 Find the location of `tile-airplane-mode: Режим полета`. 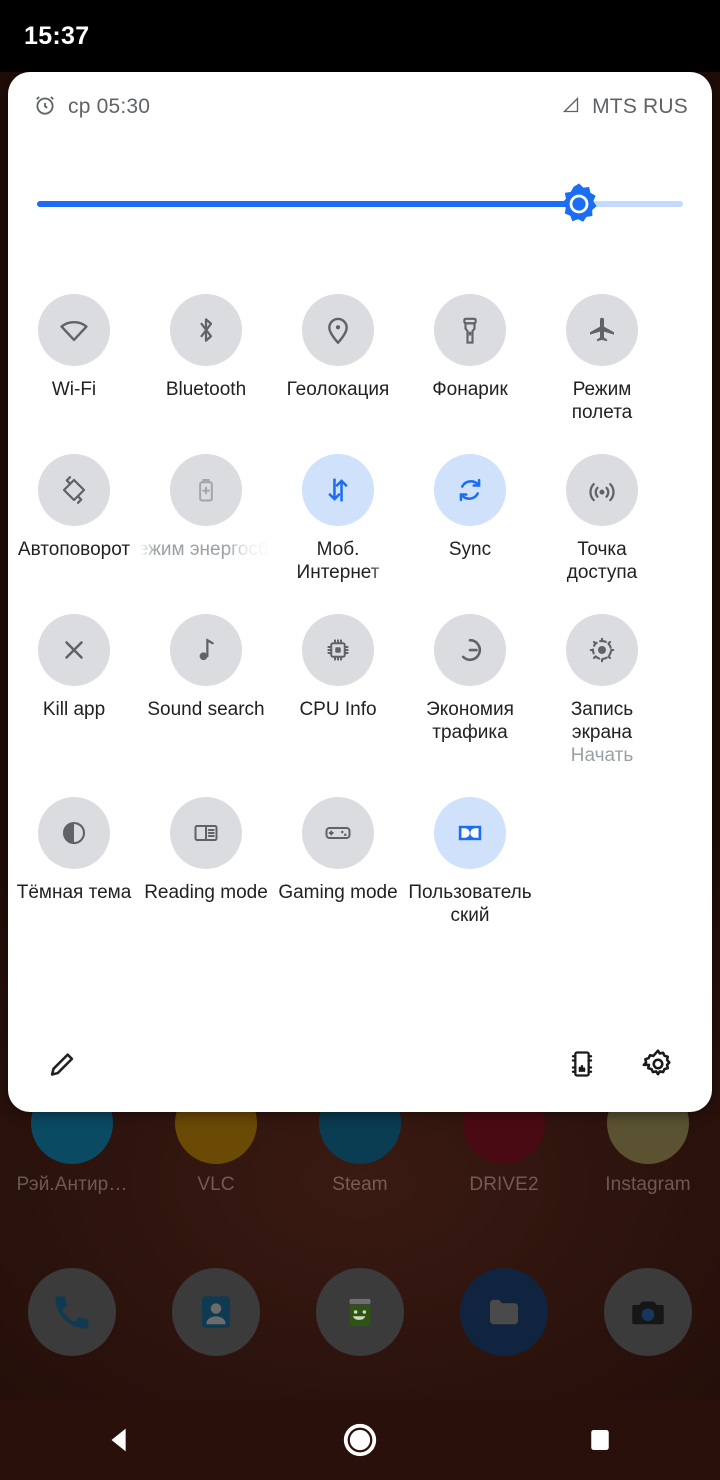

tile-airplane-mode: Режим полета is located at coordinates (602, 359).